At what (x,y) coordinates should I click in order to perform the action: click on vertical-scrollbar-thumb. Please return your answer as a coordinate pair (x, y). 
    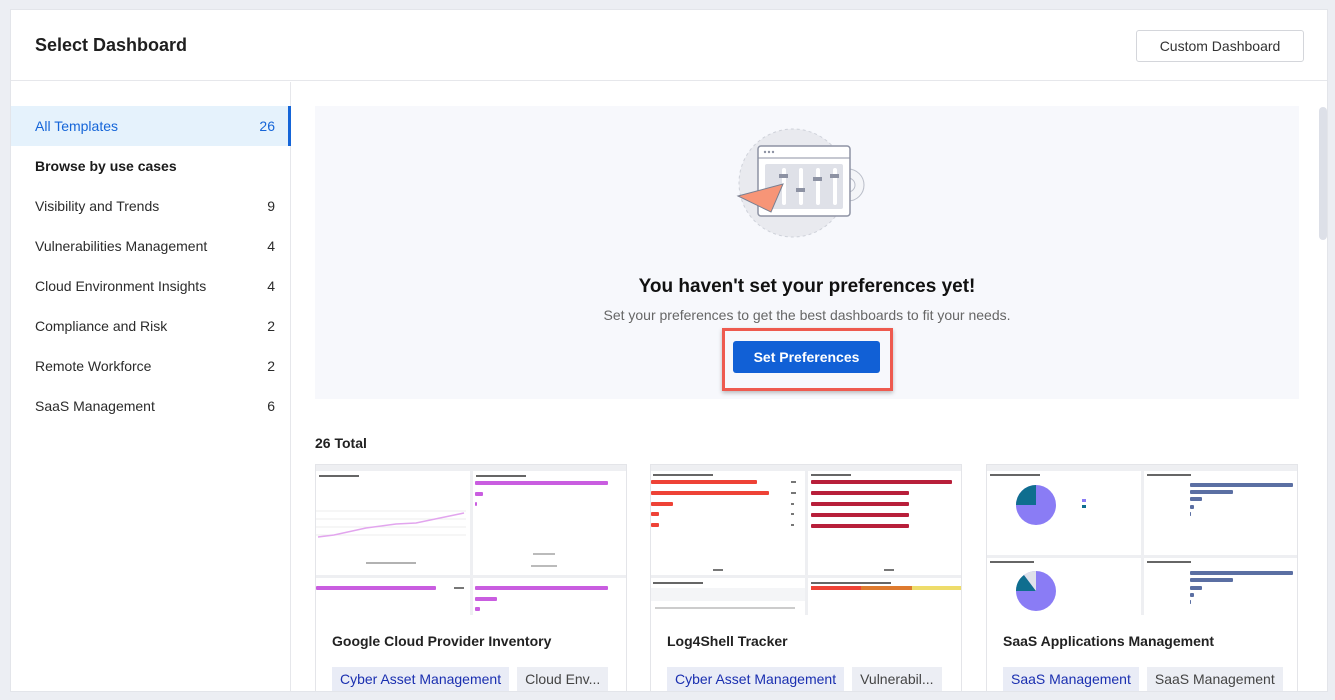
    Looking at the image, I should click on (1323, 173).